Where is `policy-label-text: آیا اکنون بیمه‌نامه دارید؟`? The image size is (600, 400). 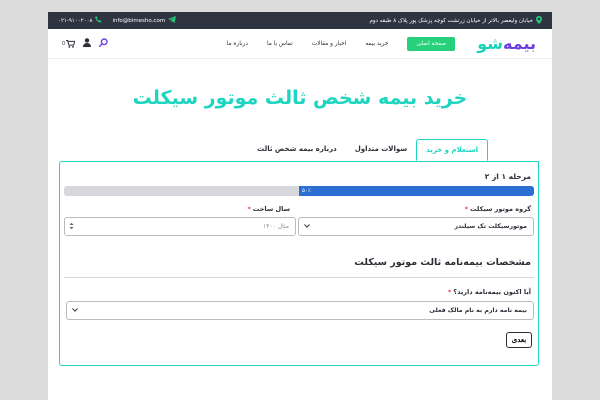
policy-label-text: آیا اکنون بیمه‌نامه دارید؟ is located at coordinates (492, 292).